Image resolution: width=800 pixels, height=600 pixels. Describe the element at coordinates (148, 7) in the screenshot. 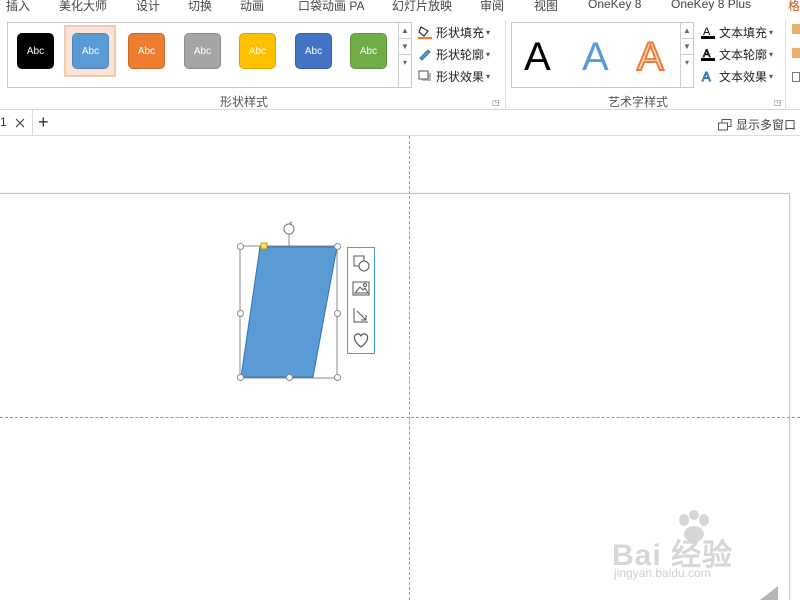

I see `tab-design: 设计` at that location.